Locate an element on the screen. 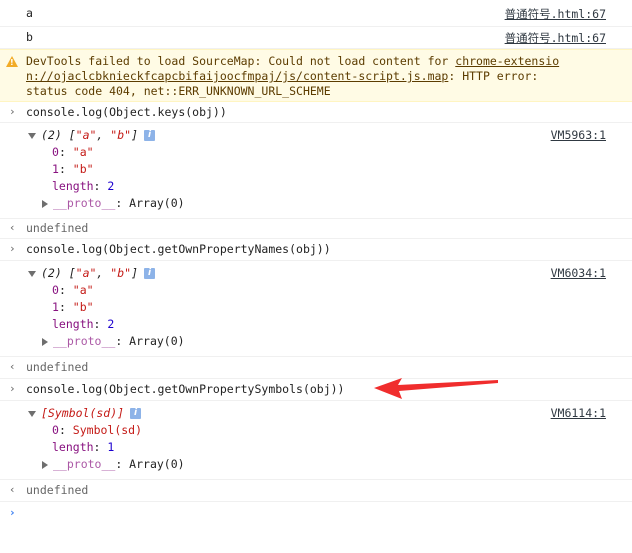 Image resolution: width=632 pixels, height=553 pixels. source-link: VM6114:1 is located at coordinates (578, 413).